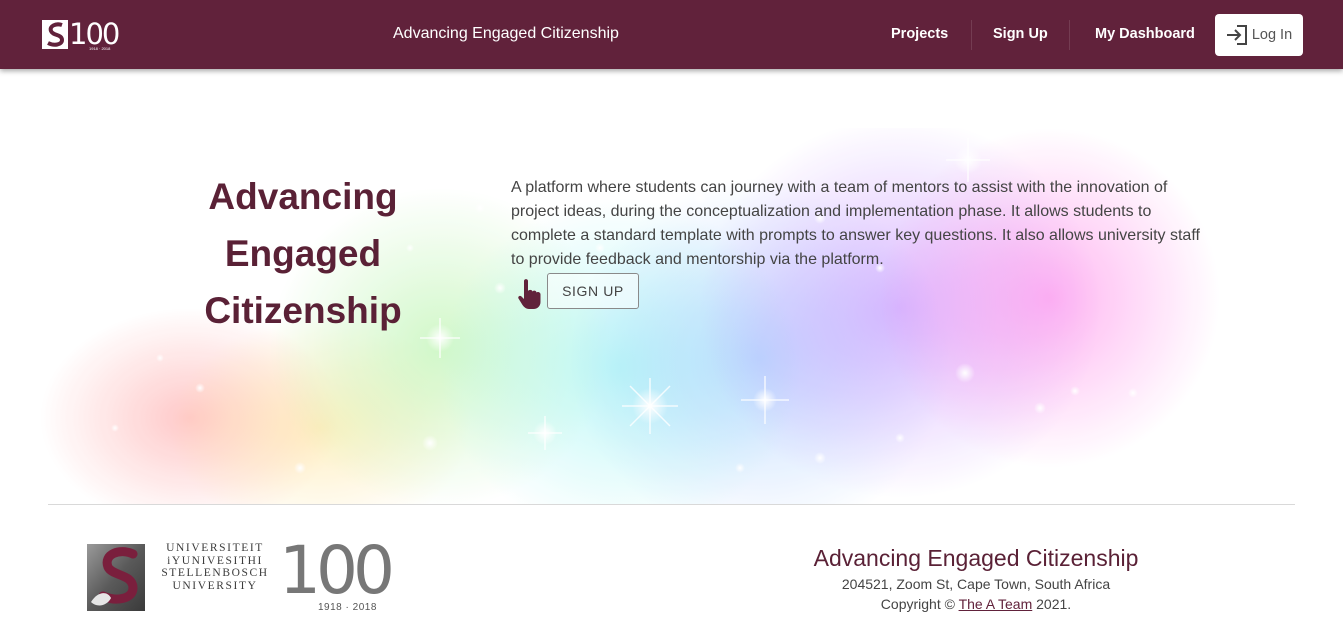 The image size is (1343, 626). I want to click on footer-title: Advancing Engaged Citizenship, so click(976, 558).